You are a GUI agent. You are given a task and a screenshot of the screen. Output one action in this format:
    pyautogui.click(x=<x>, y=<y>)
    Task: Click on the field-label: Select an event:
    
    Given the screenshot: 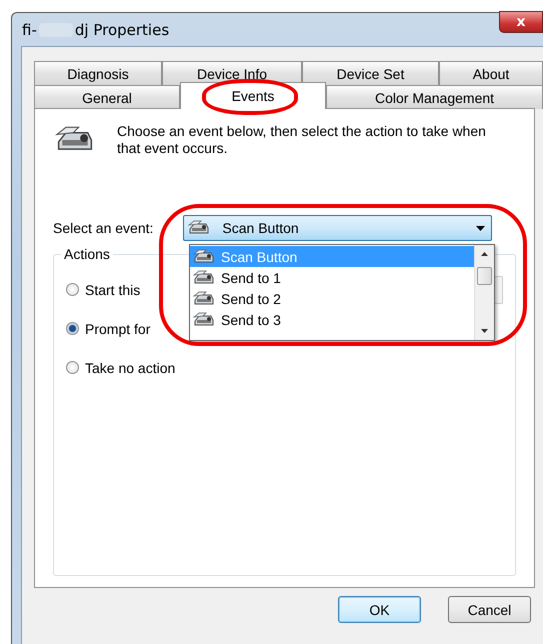 What is the action you would take?
    pyautogui.click(x=103, y=228)
    